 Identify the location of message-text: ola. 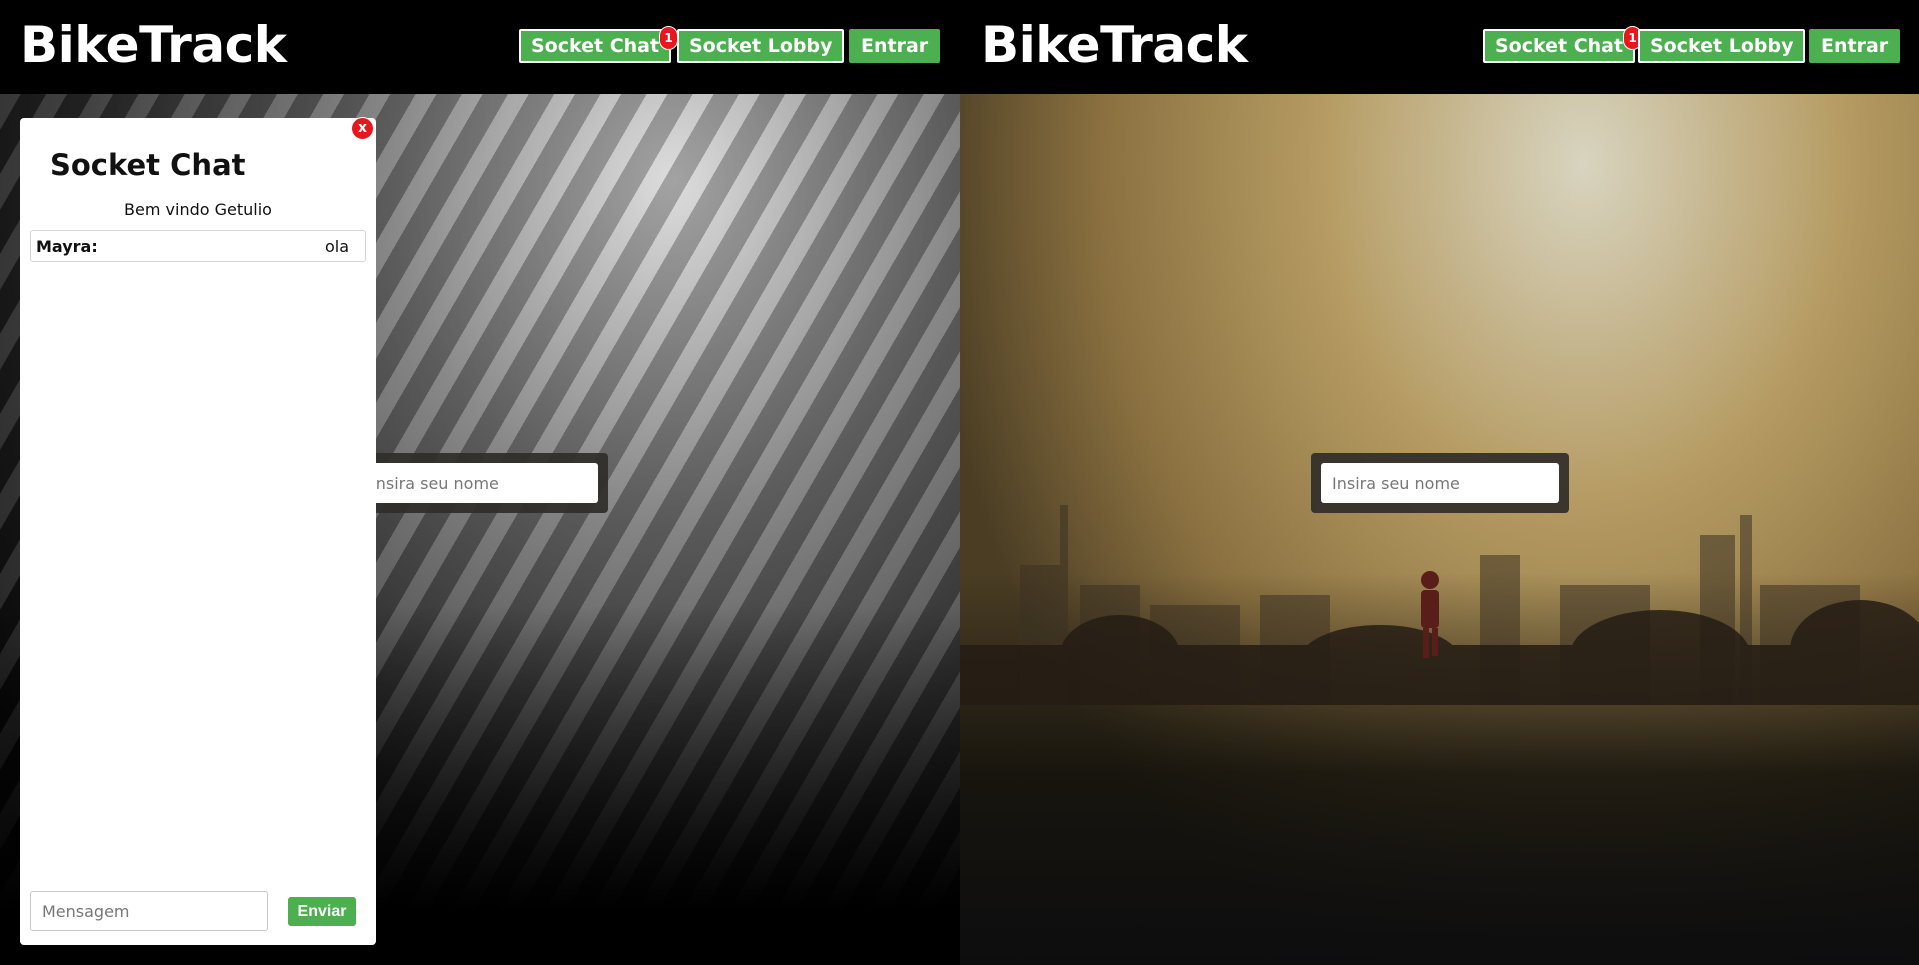
(336, 246).